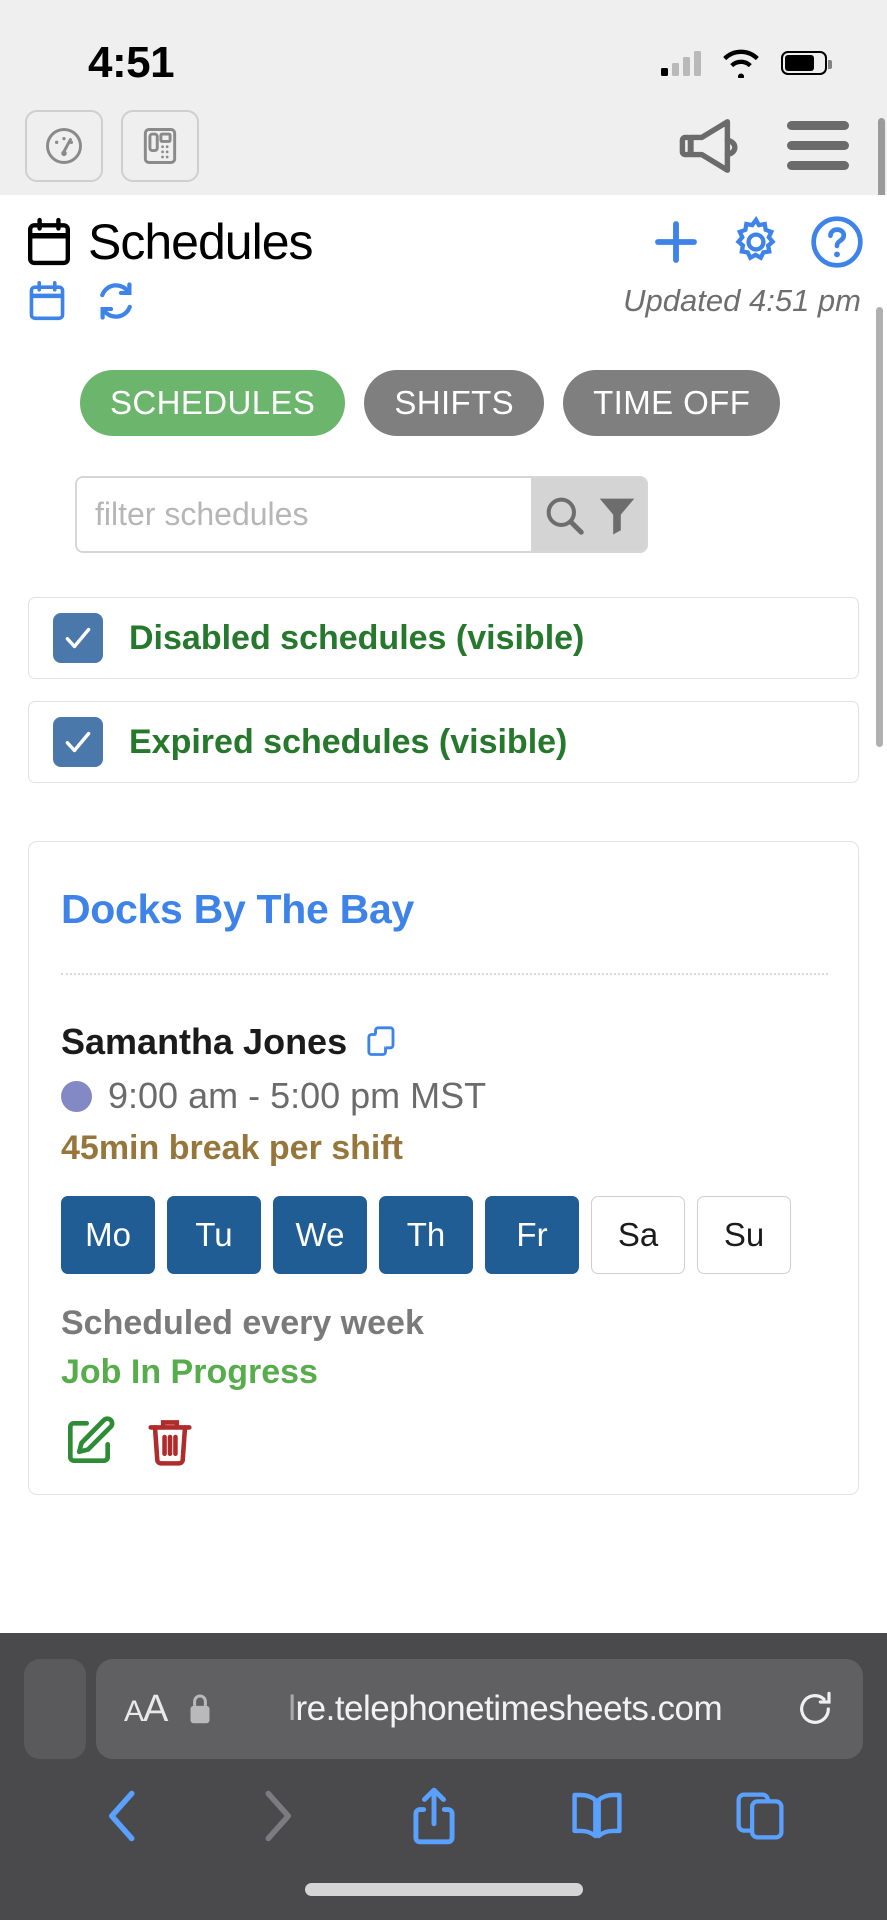 This screenshot has width=887, height=1920. What do you see at coordinates (123, 1816) in the screenshot?
I see `back-chevron-icon` at bounding box center [123, 1816].